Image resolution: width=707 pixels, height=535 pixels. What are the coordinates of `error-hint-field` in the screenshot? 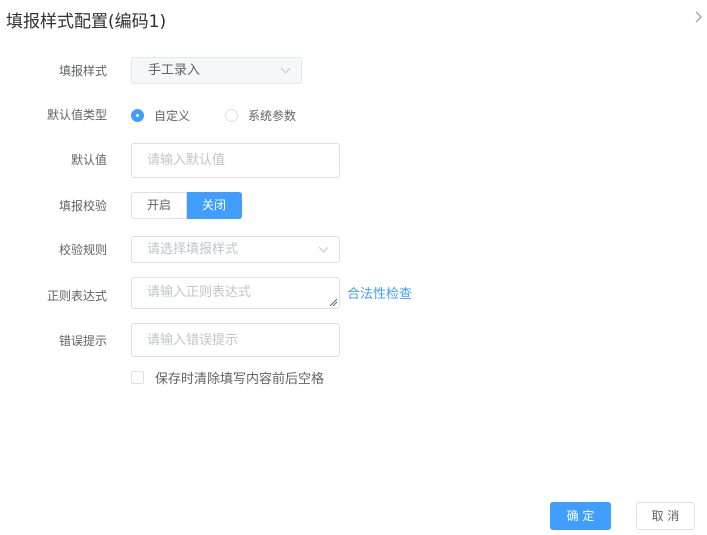 It's located at (235, 340).